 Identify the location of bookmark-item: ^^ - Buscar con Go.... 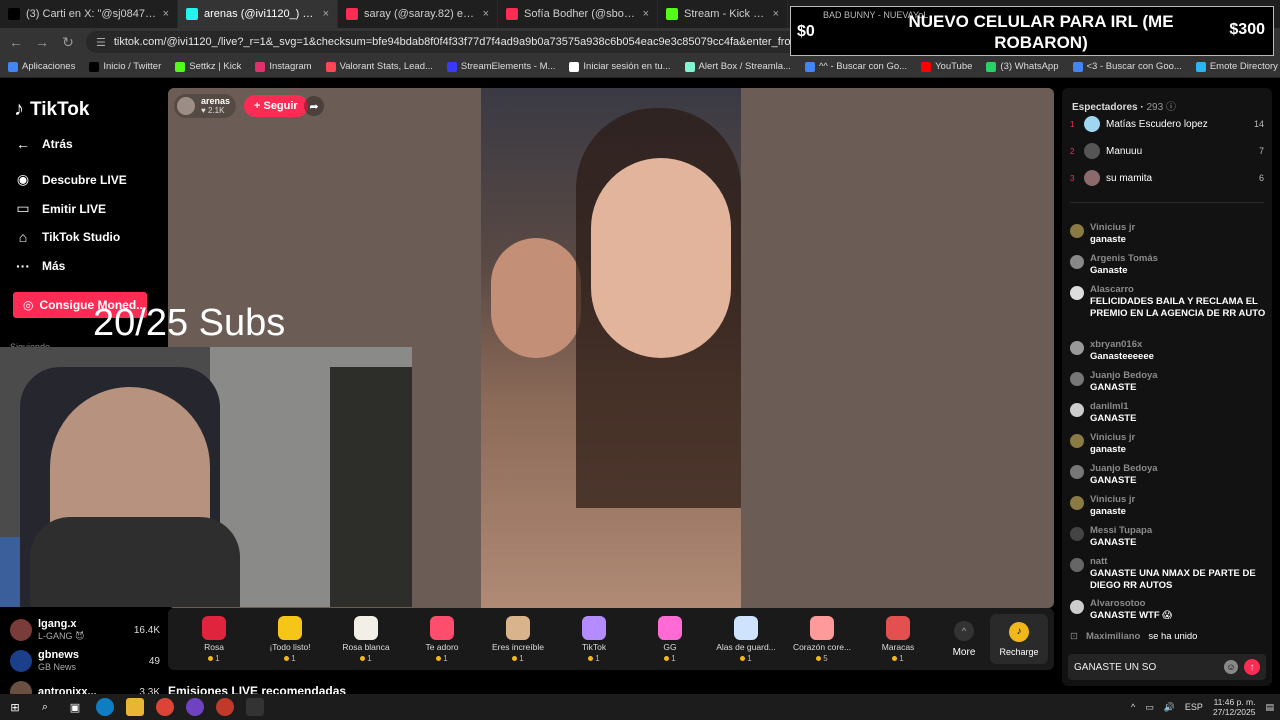
(855, 66).